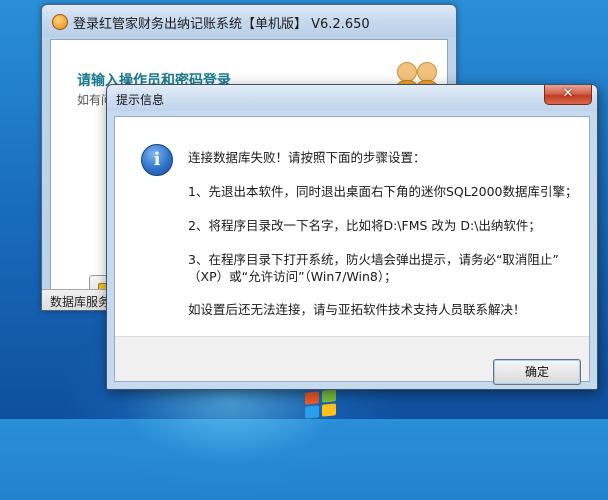 The height and width of the screenshot is (500, 608). What do you see at coordinates (383, 191) in the screenshot?
I see `message-line: 1、先退出本软件，同时退出桌面右下角的迷你SQL2000数据库引擎；` at bounding box center [383, 191].